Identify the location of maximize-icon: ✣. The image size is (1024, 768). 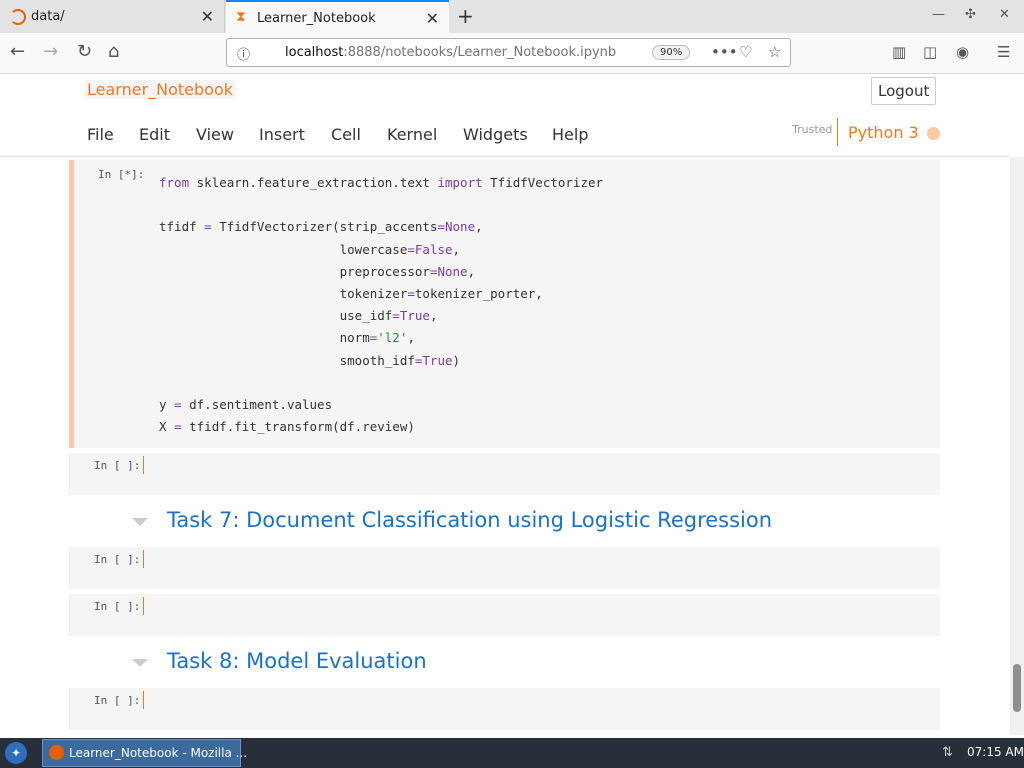
(970, 14).